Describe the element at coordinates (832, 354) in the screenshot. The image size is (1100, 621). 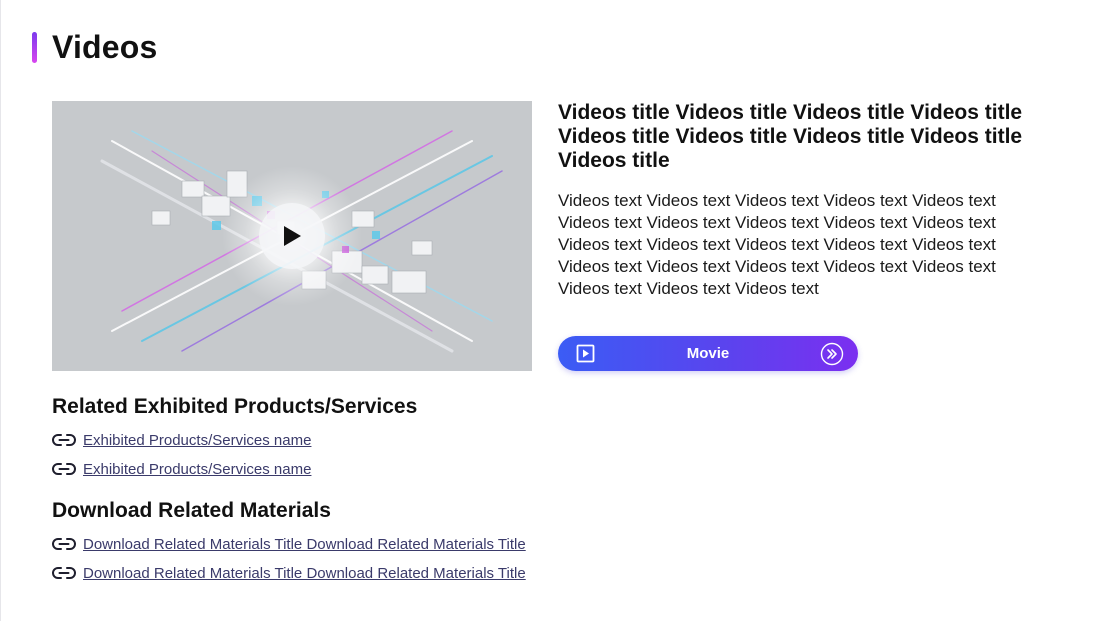
I see `double-chevron-right-icon` at that location.